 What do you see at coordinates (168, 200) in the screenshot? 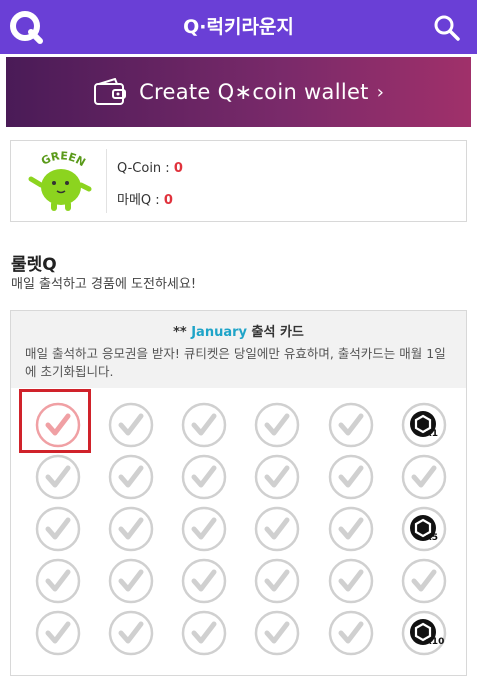
I see `mameq-value: 0` at bounding box center [168, 200].